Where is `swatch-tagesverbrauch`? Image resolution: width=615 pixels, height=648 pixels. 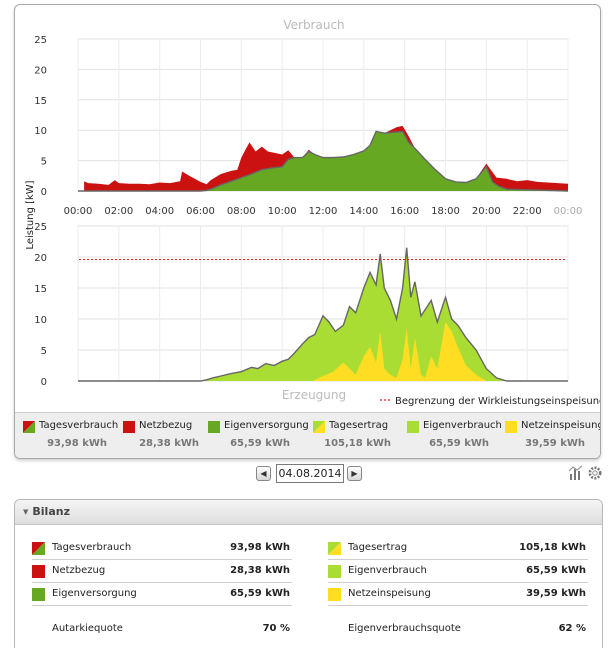
swatch-tagesverbrauch is located at coordinates (38, 548).